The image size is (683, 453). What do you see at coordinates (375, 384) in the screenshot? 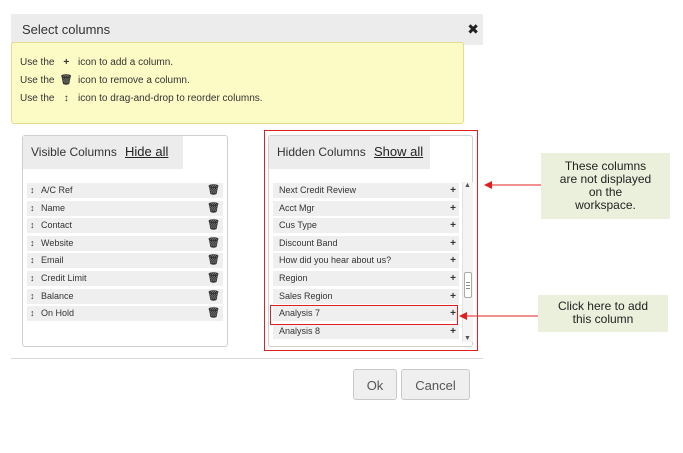
I see `ok-button: Ok` at bounding box center [375, 384].